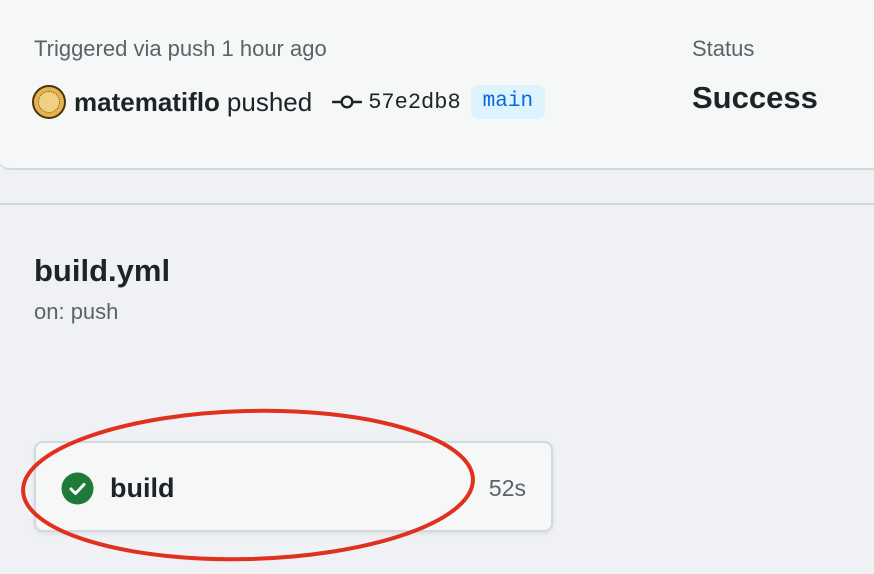  Describe the element at coordinates (180, 48) in the screenshot. I see `trigger-text: Triggered via push 1 hour ago` at that location.